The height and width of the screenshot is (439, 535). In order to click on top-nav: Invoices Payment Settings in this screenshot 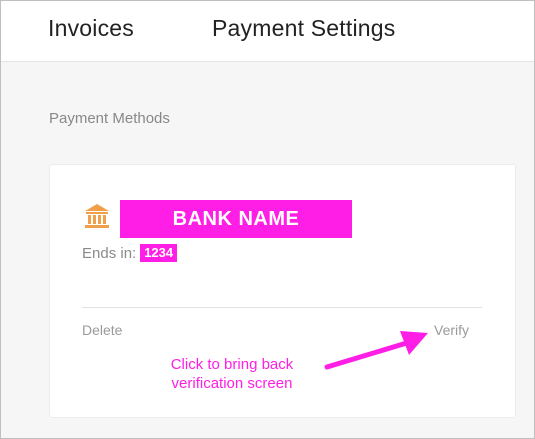, I will do `click(267, 31)`.